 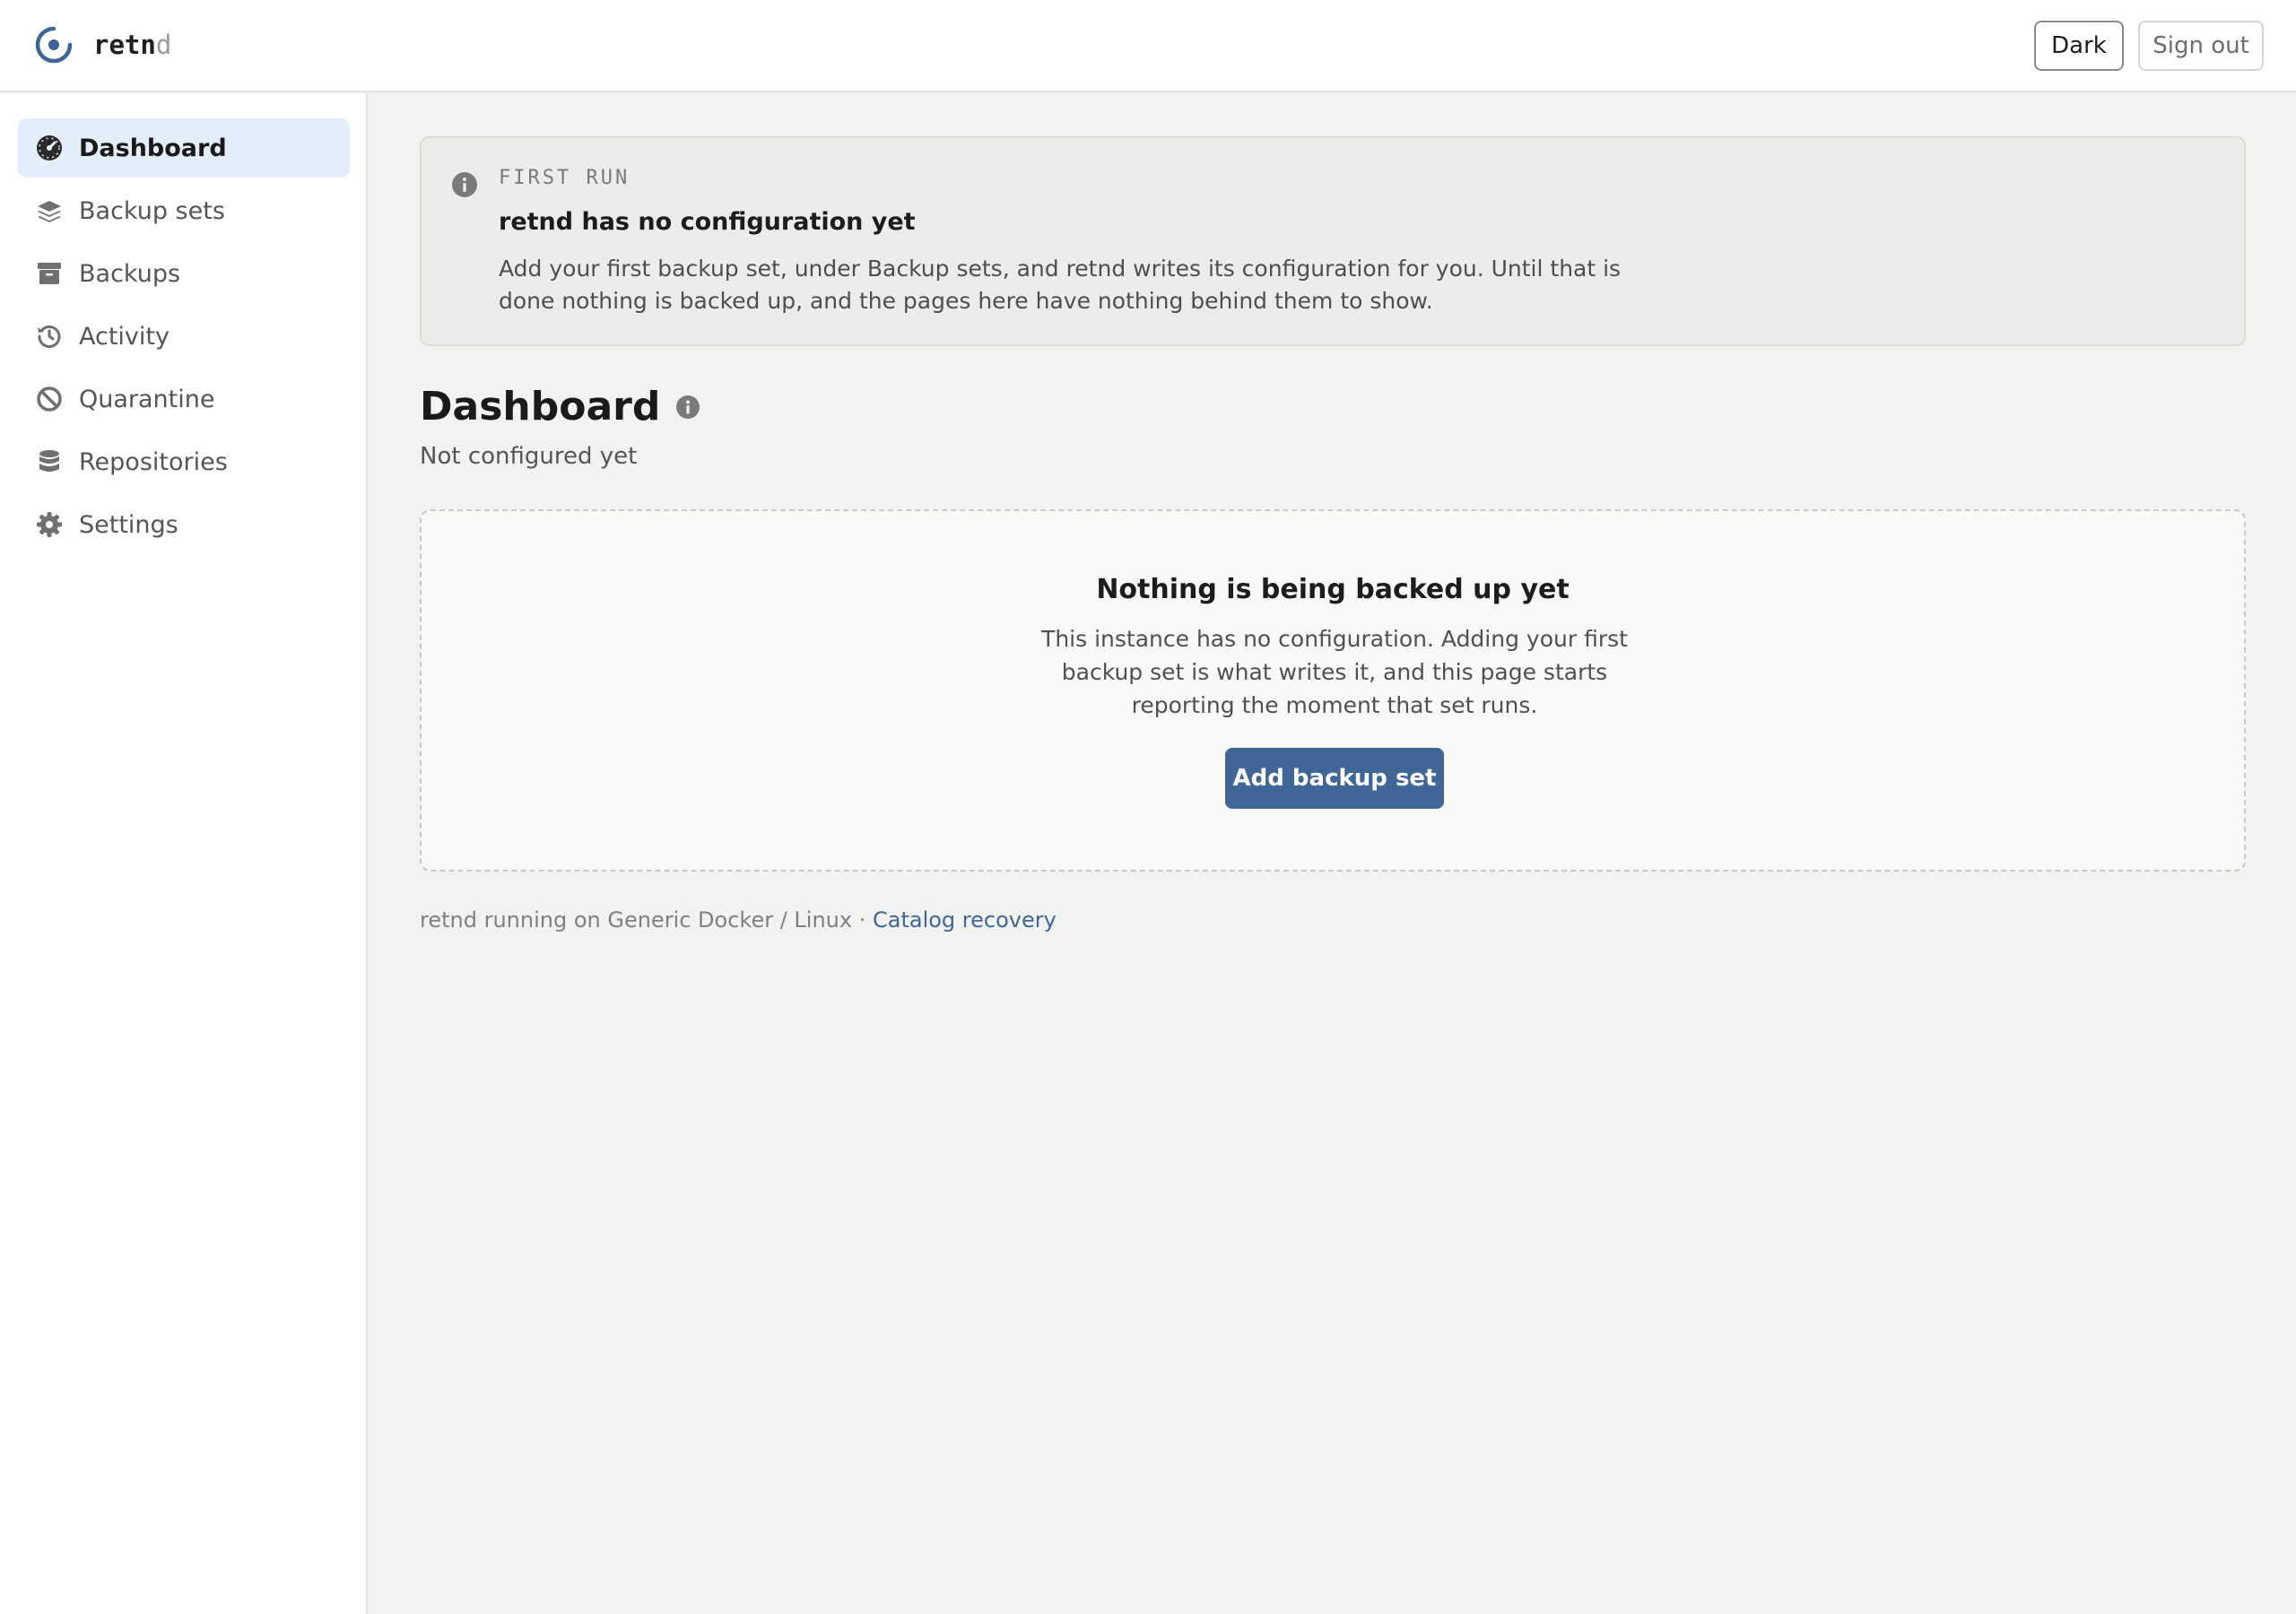 I want to click on brand: retnd, so click(x=102, y=45).